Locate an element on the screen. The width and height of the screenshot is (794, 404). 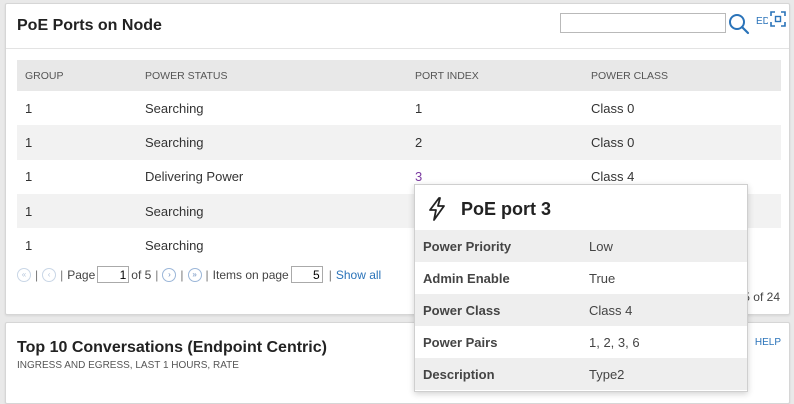
tooltip-value: True is located at coordinates (602, 278).